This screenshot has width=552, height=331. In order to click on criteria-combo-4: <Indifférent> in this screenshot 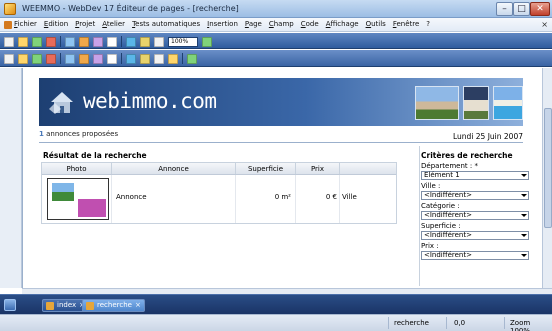, I will do `click(475, 255)`.